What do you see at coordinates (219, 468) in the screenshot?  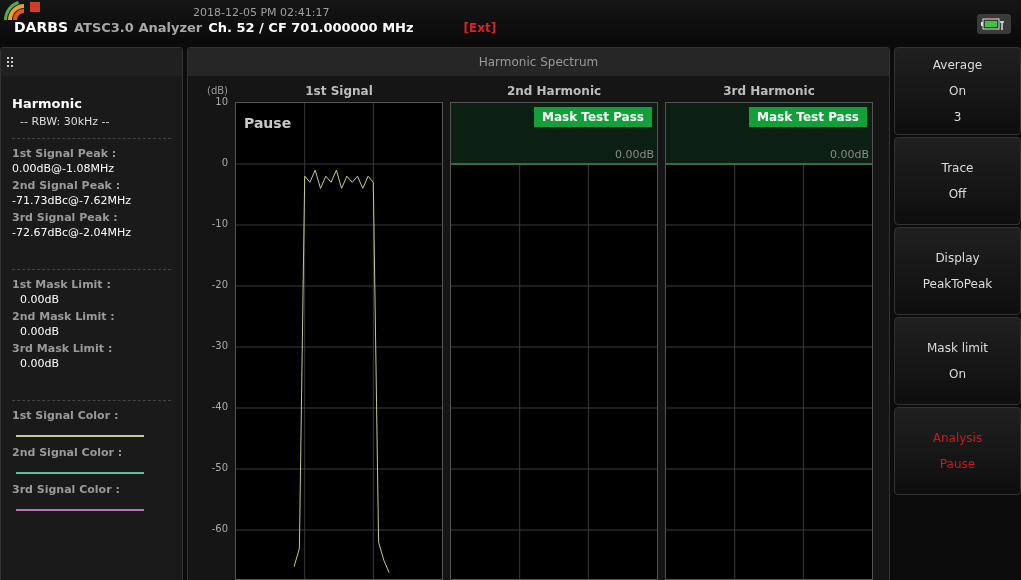 I see `y-tick-label: -50` at bounding box center [219, 468].